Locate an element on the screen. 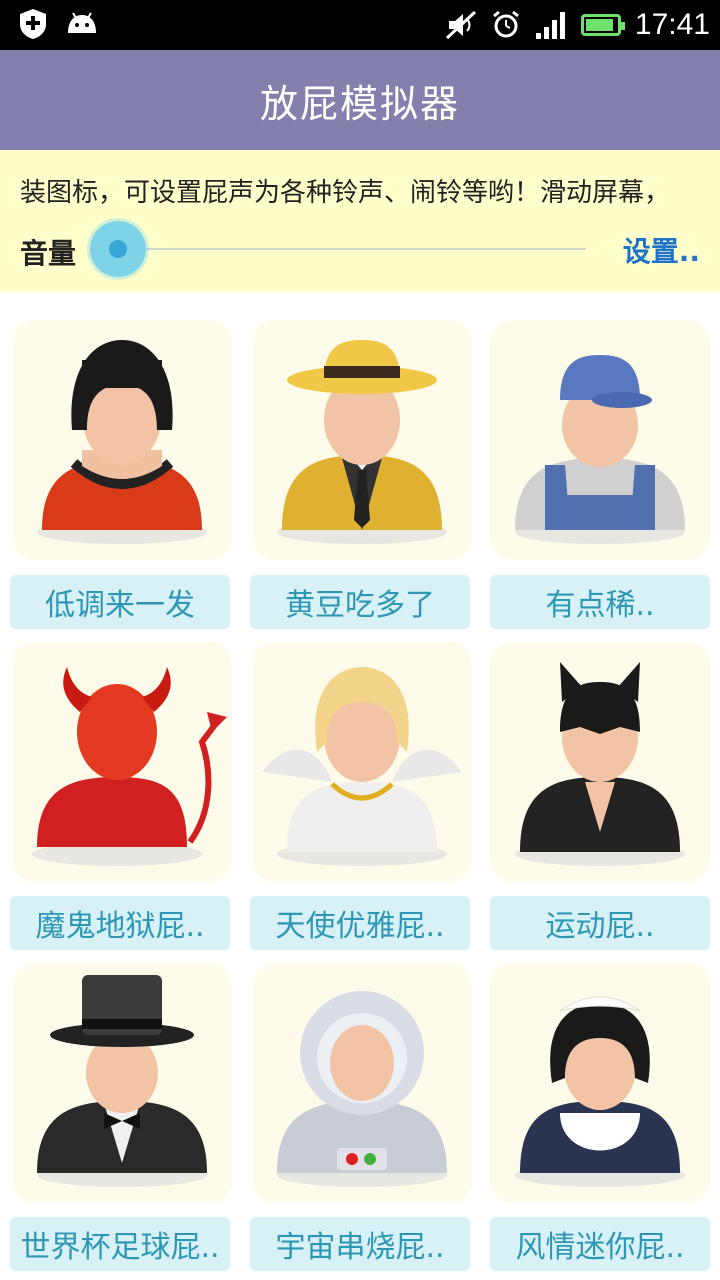  devil-icon is located at coordinates (129, 766).